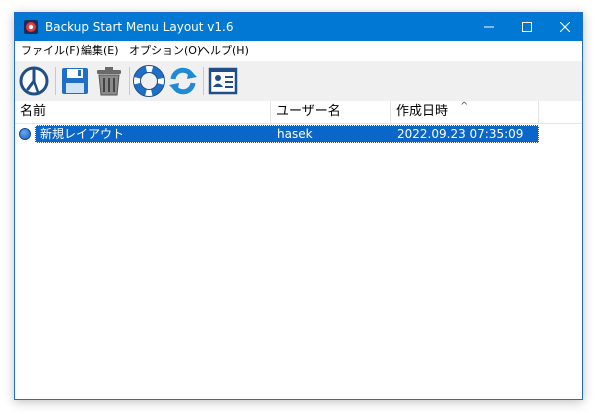 This screenshot has width=597, height=414. What do you see at coordinates (75, 81) in the screenshot?
I see `save-icon` at bounding box center [75, 81].